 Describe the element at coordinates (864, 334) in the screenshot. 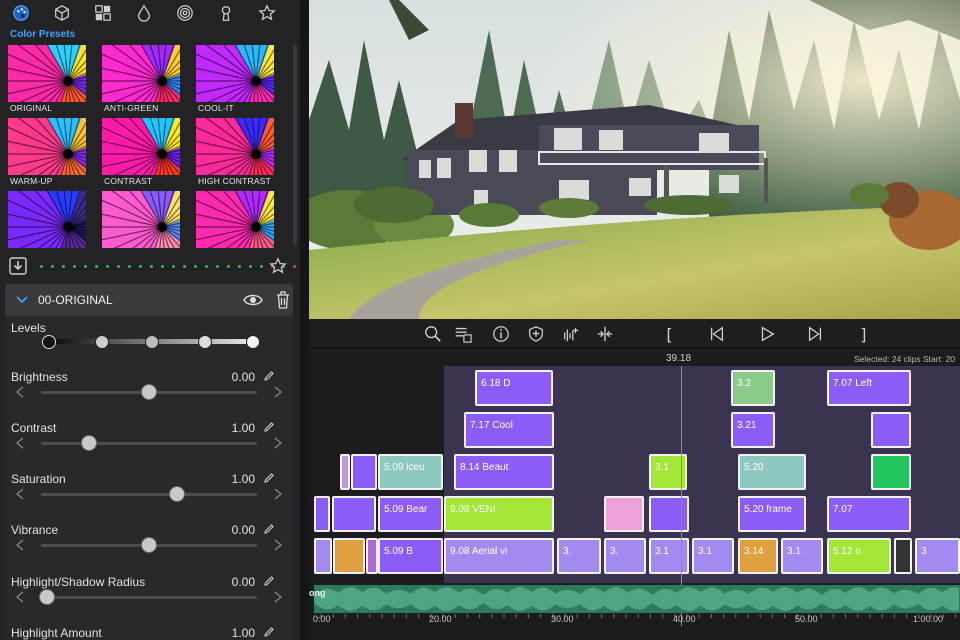

I see `set-out-point-button: ]` at that location.